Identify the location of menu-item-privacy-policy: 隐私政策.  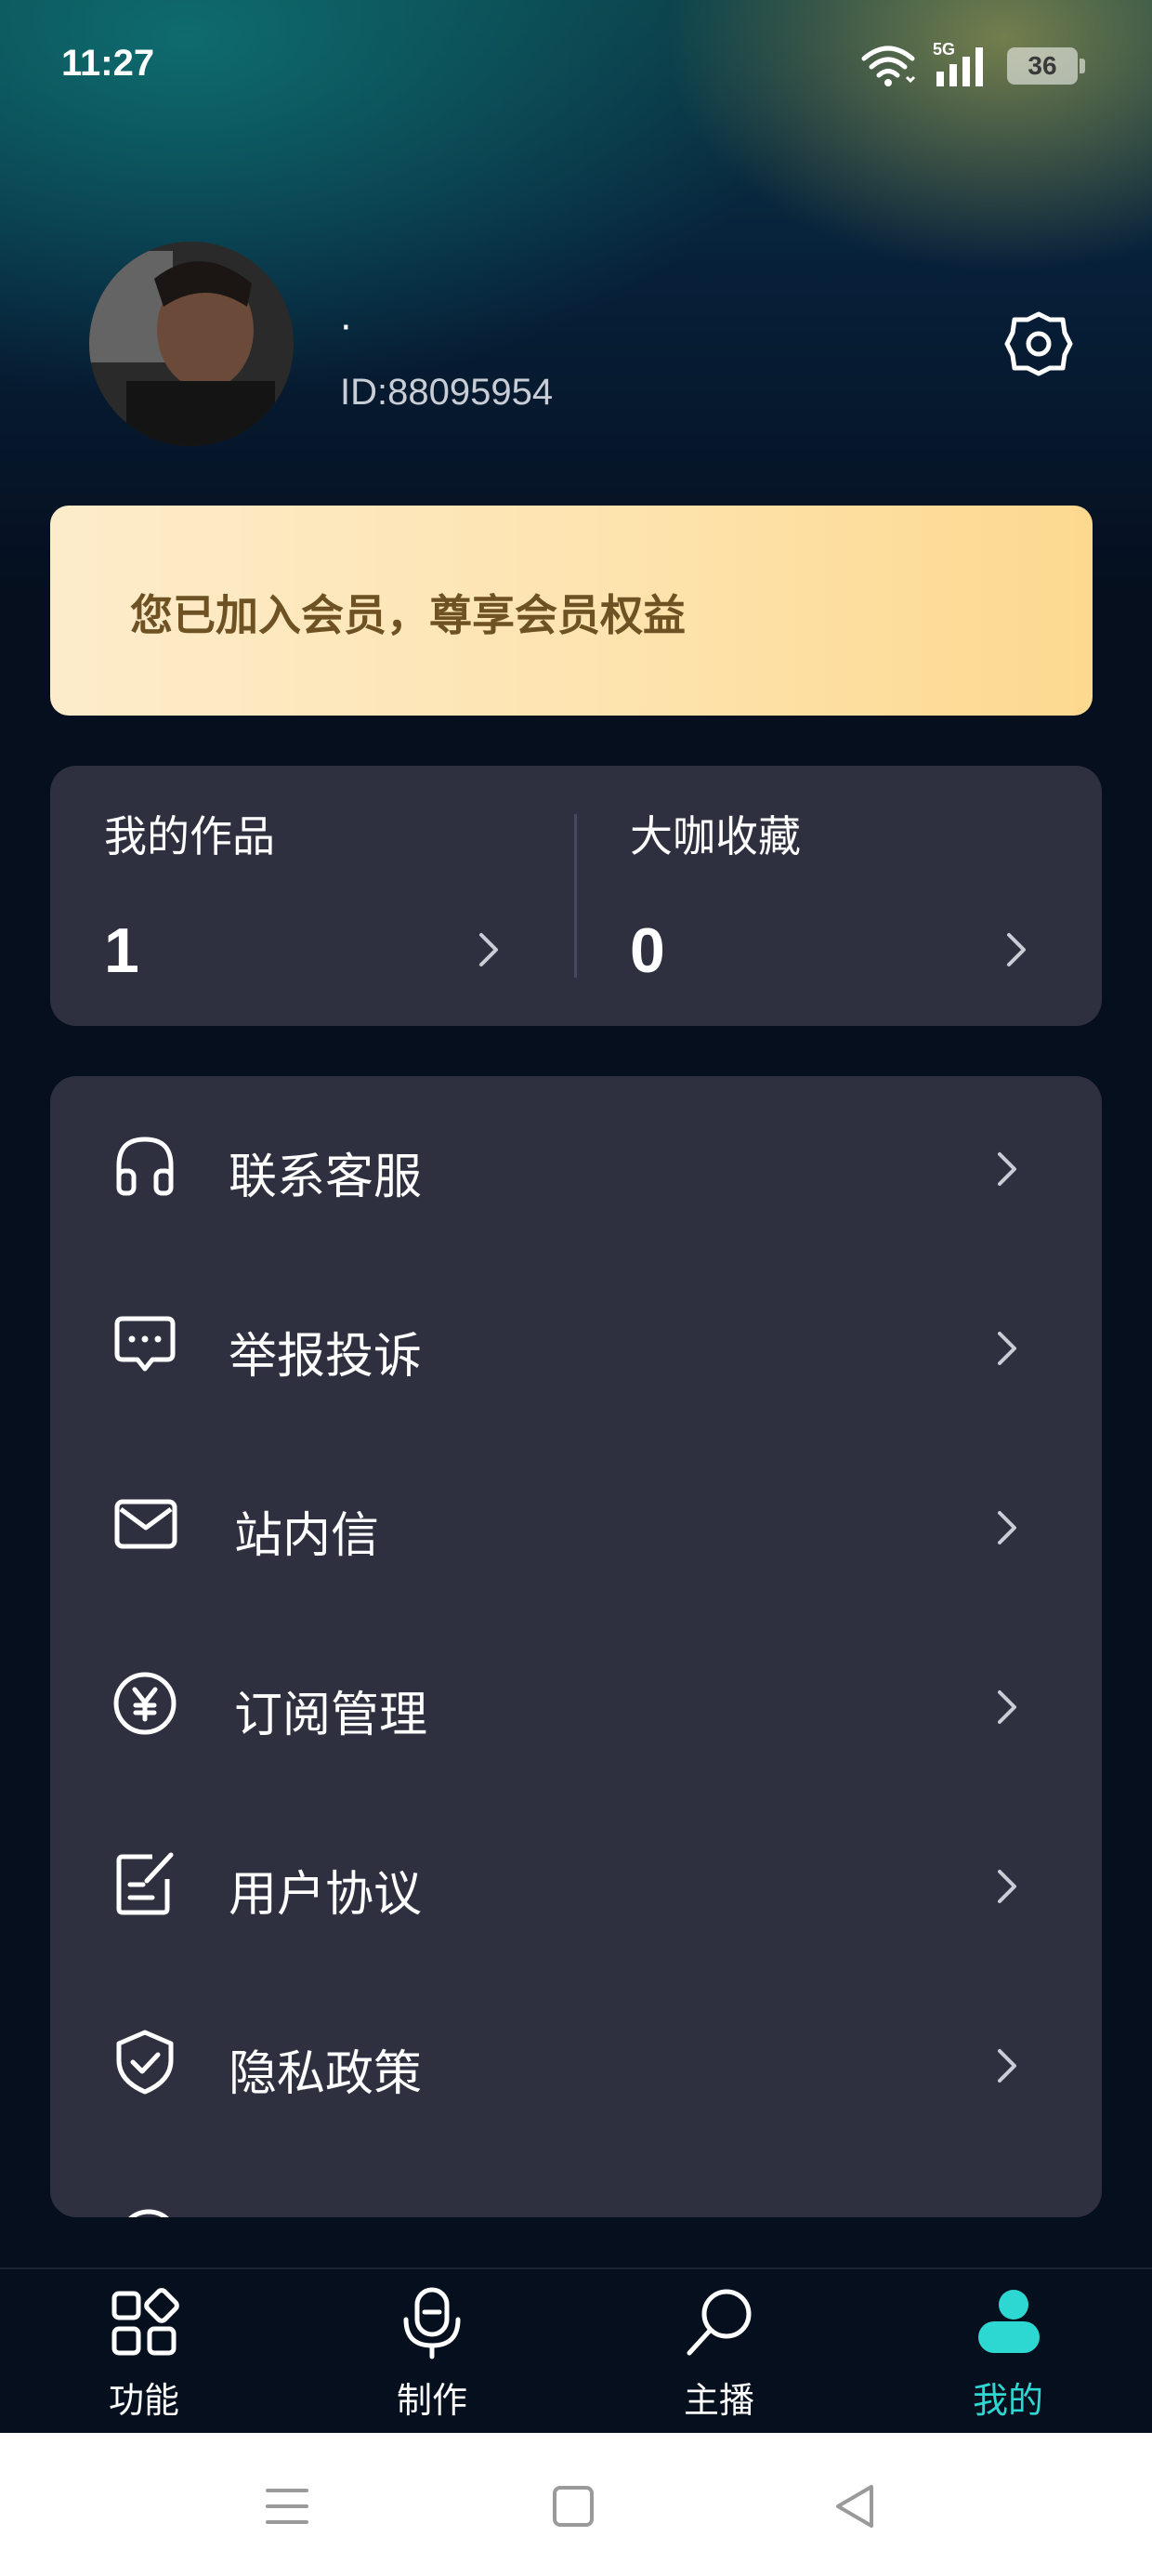
(576, 2062).